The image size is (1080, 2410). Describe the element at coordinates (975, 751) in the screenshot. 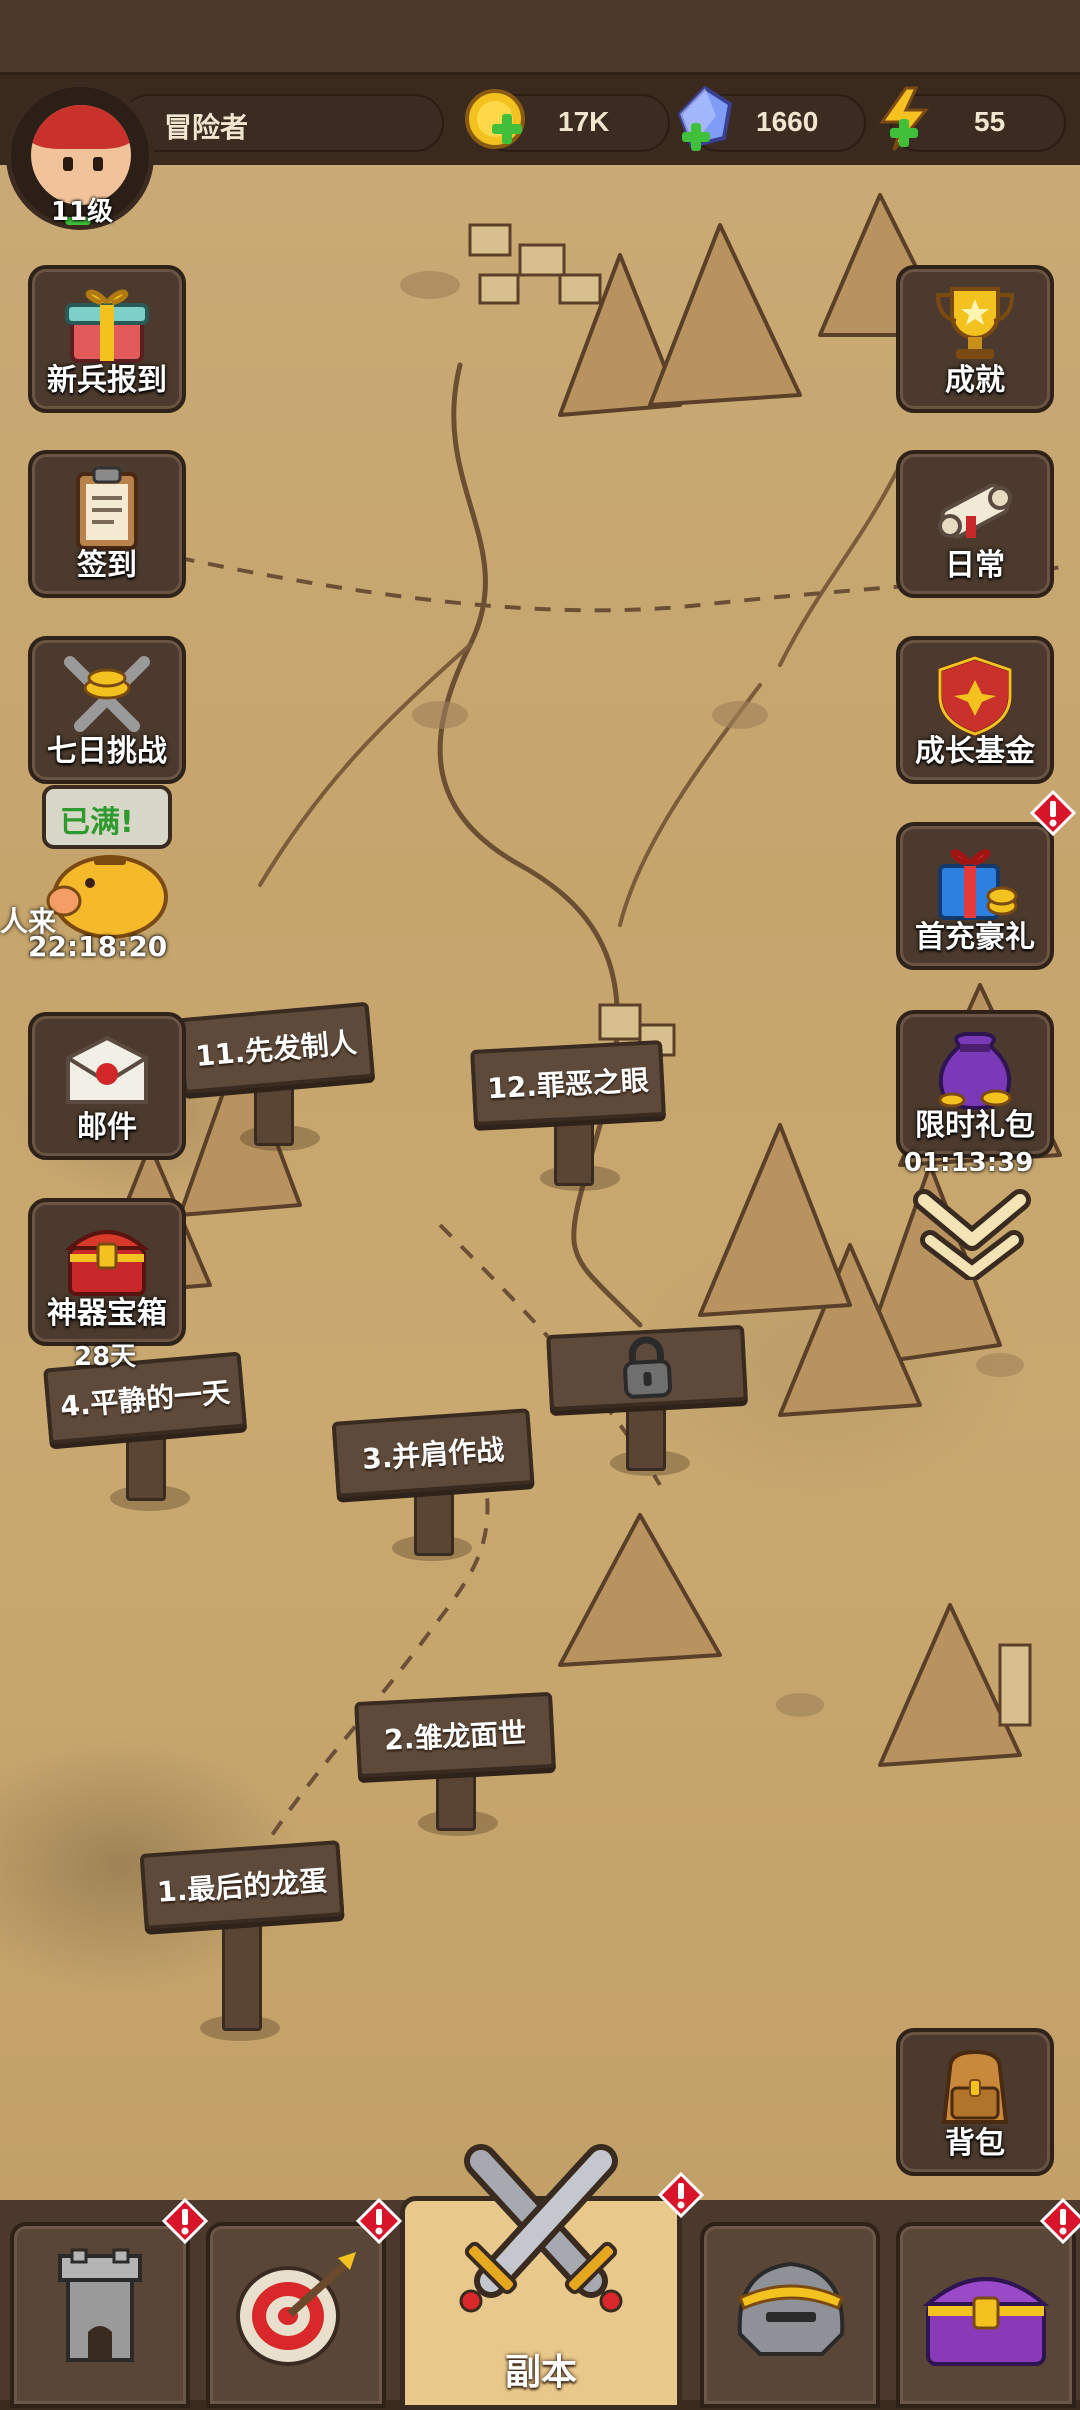

I see `growth-fund-label: 成长基金` at that location.